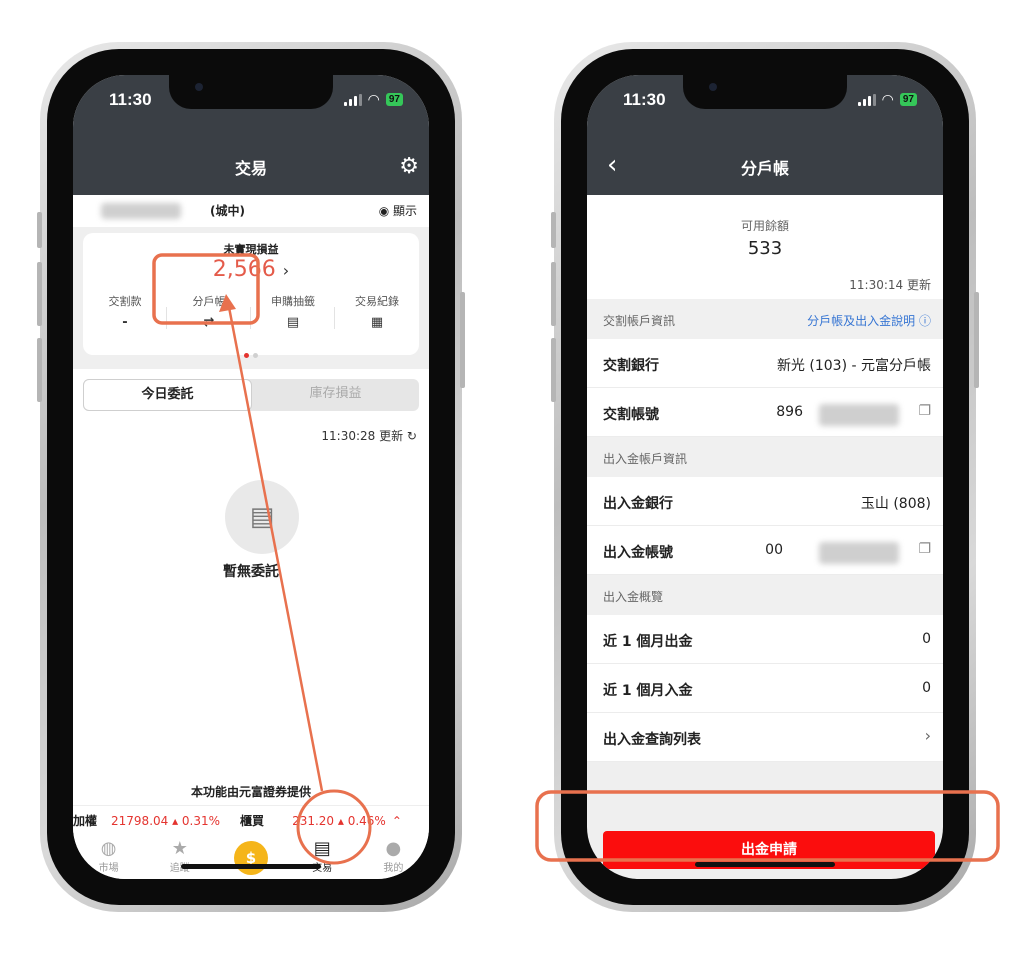 The height and width of the screenshot is (956, 1024). What do you see at coordinates (645, 459) in the screenshot?
I see `section-transfer-title: 出入金帳戶資訊` at bounding box center [645, 459].